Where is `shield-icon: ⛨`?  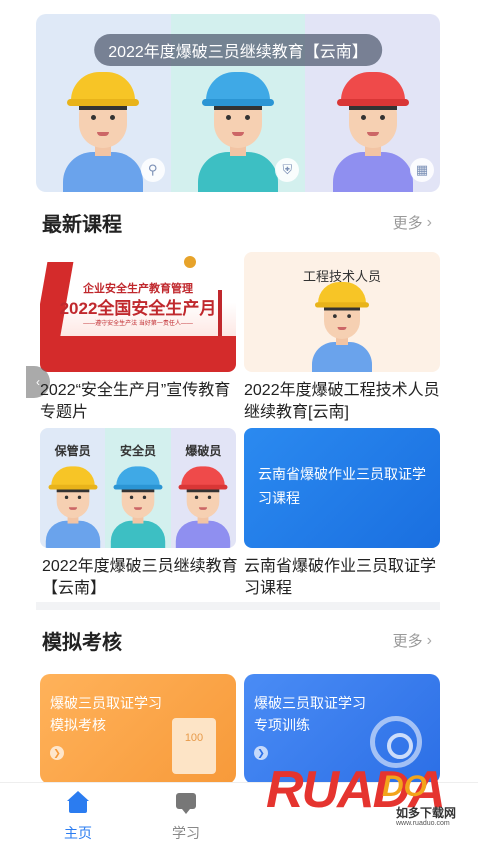
shield-icon: ⛨ is located at coordinates (287, 170).